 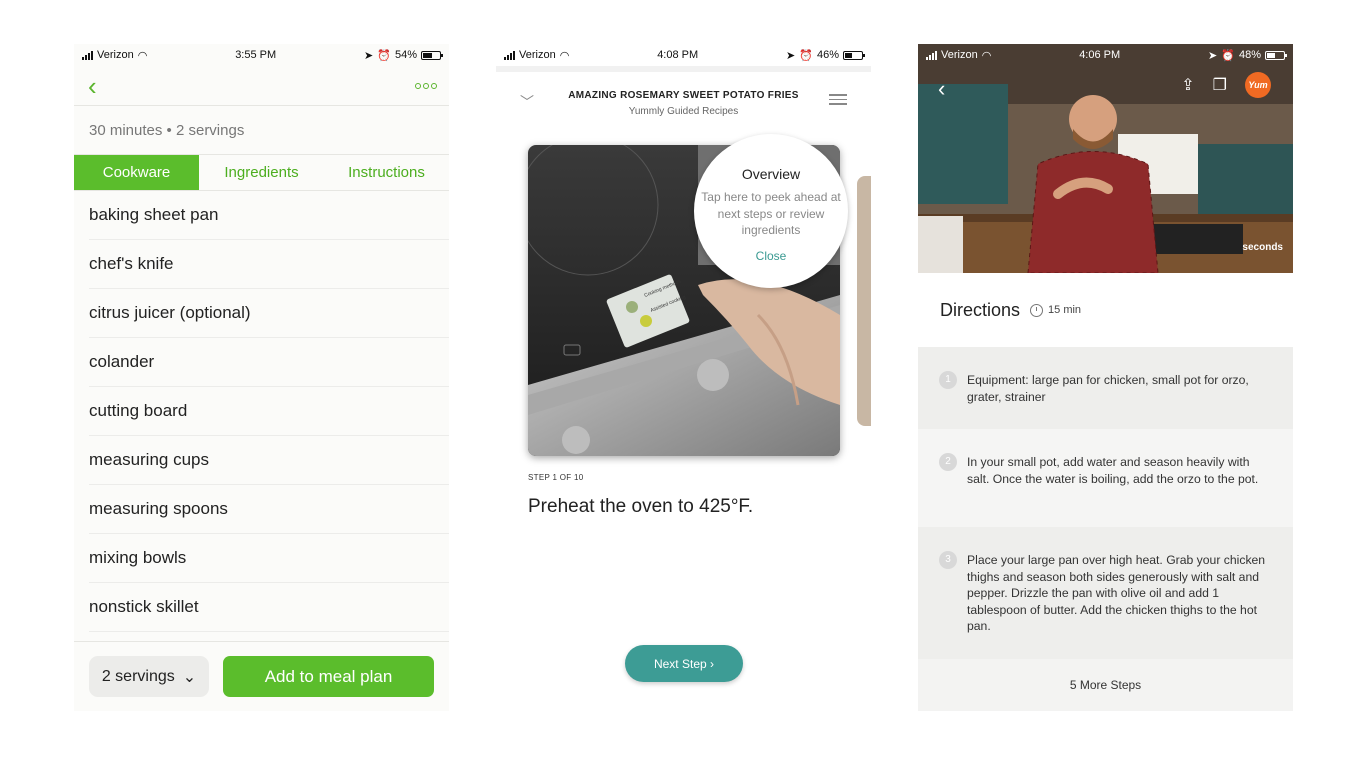 I want to click on overview-heading: Overview, so click(x=771, y=174).